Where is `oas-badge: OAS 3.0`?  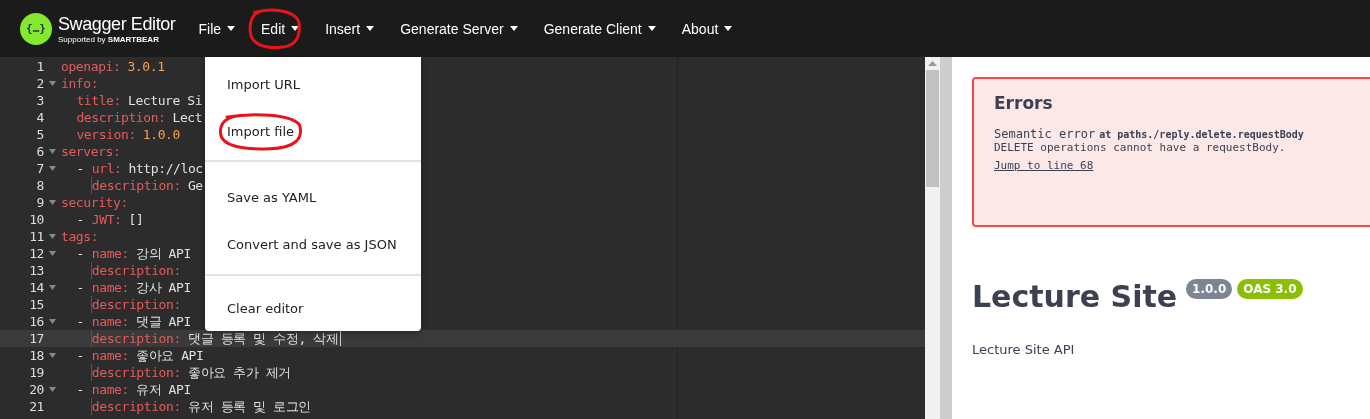 oas-badge: OAS 3.0 is located at coordinates (1270, 289).